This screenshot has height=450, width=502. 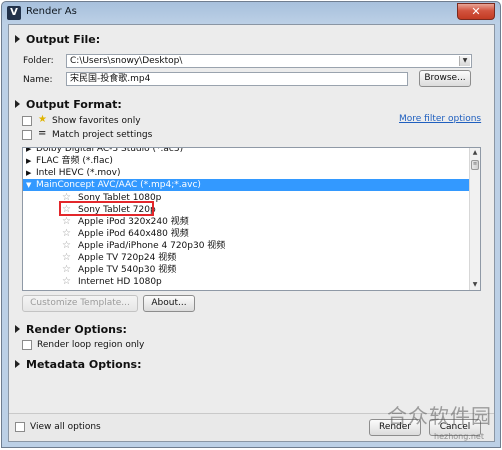 I want to click on show-favorites-label: Show favorites only, so click(x=96, y=121).